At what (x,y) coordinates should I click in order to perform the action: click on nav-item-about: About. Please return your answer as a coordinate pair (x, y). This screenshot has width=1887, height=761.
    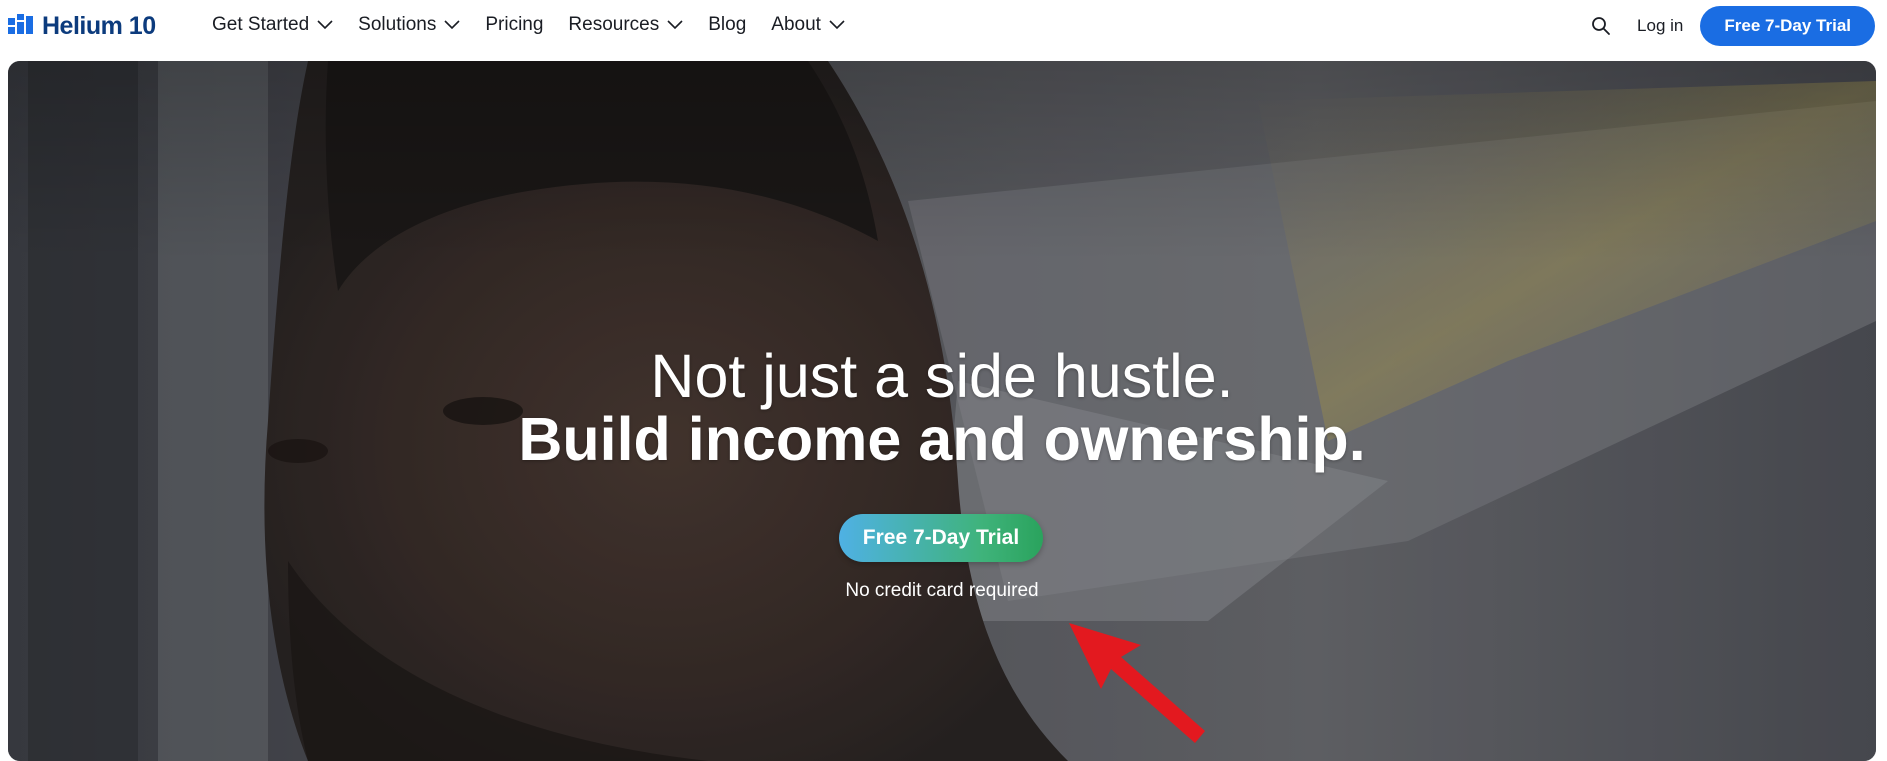
    Looking at the image, I should click on (808, 25).